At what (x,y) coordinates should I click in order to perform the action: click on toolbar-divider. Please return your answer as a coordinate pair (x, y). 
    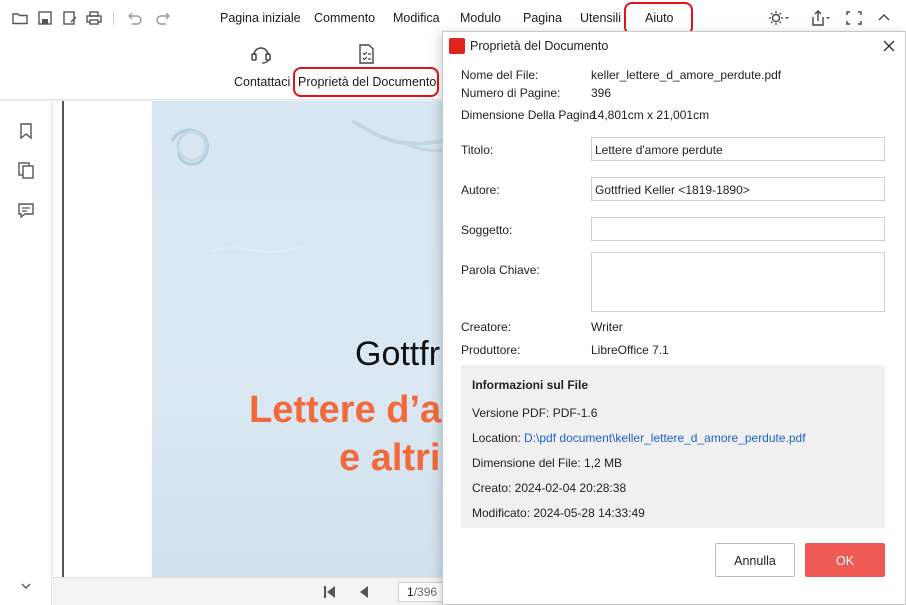
    Looking at the image, I should click on (113, 18).